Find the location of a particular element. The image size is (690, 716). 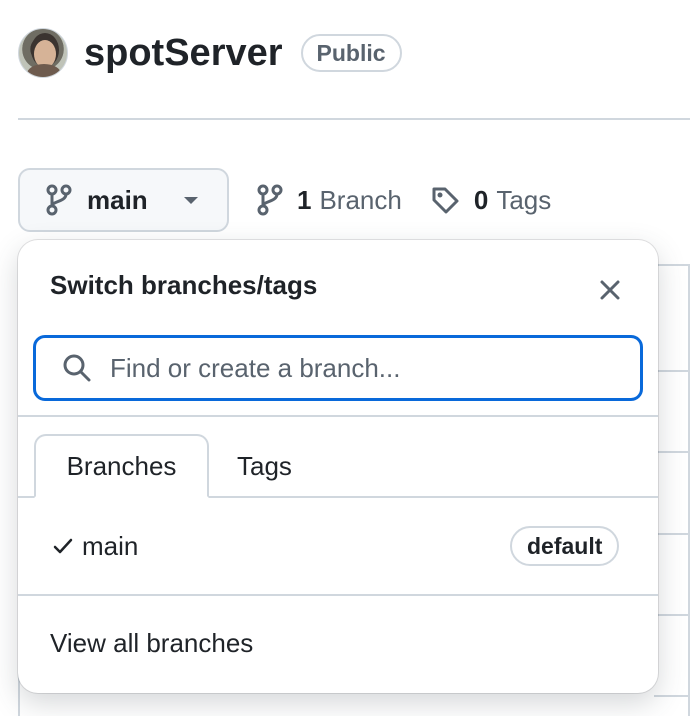

search-divider is located at coordinates (338, 416).